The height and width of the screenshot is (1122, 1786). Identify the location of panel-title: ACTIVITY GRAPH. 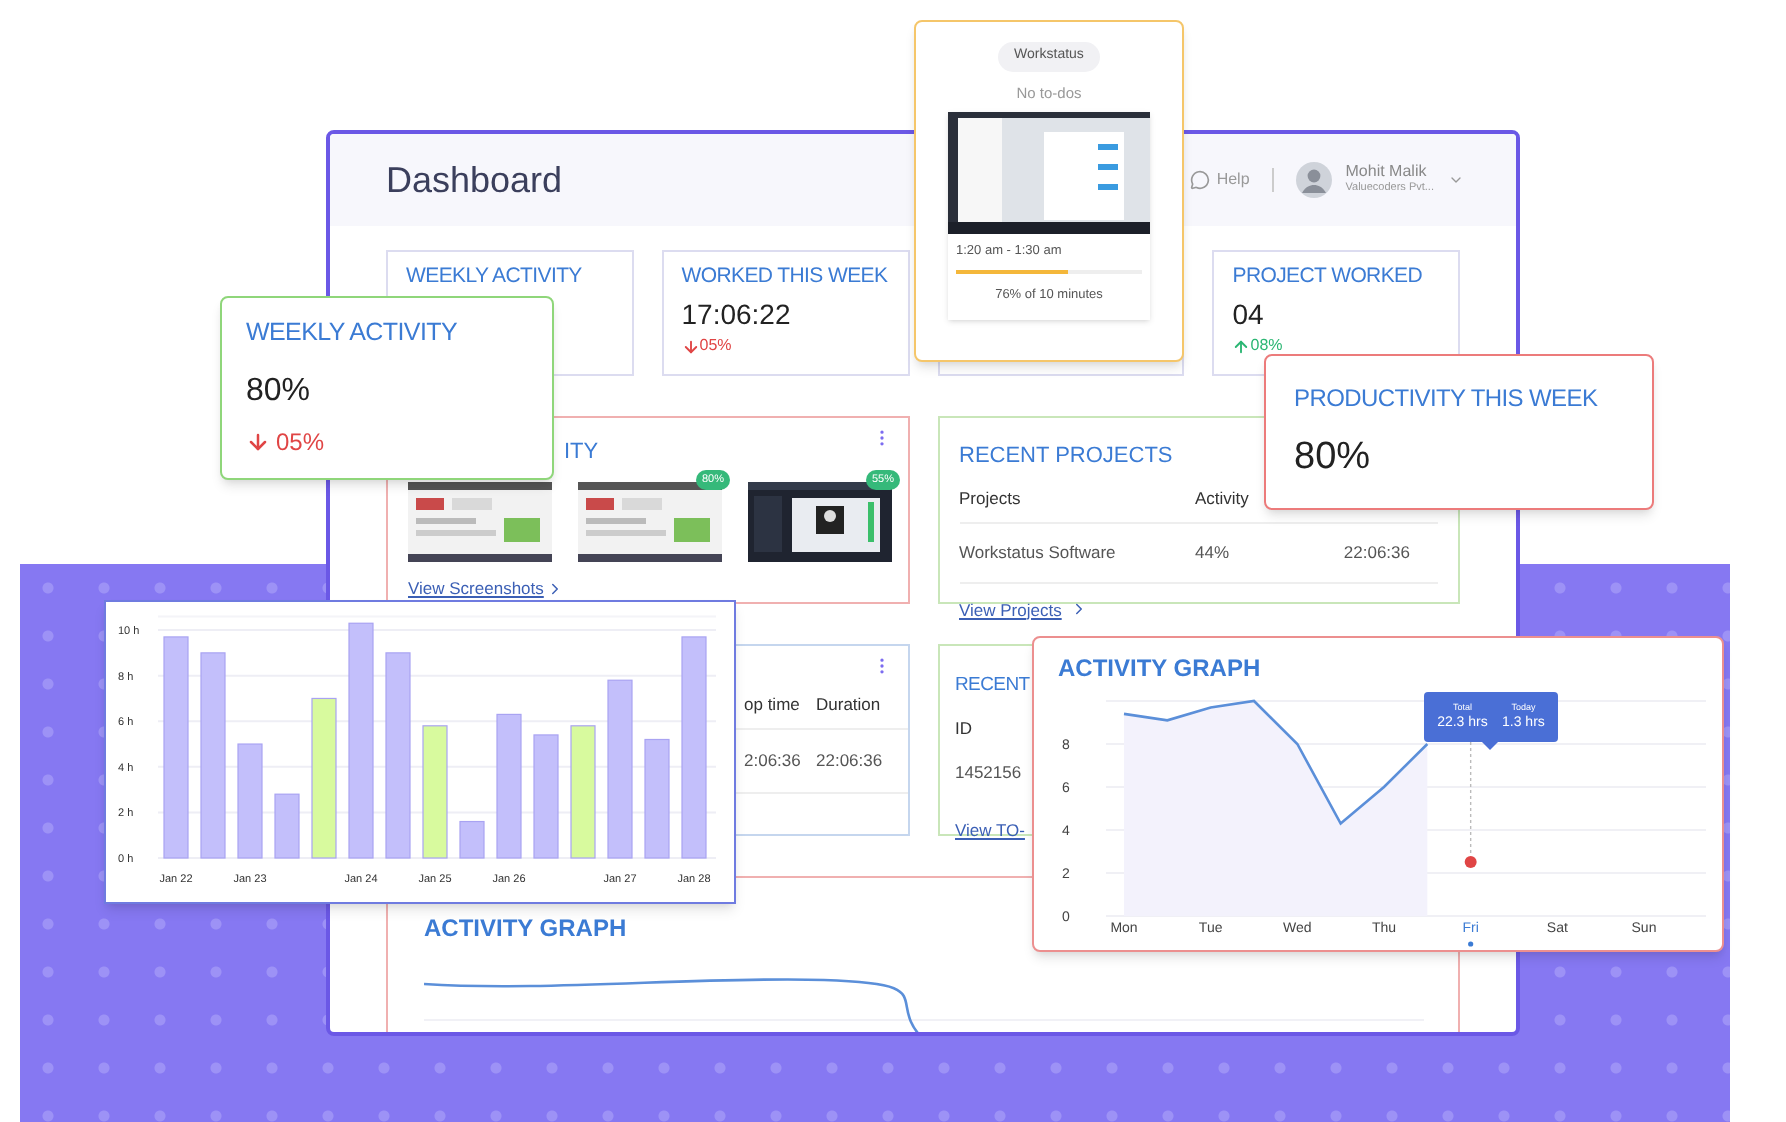
(525, 928).